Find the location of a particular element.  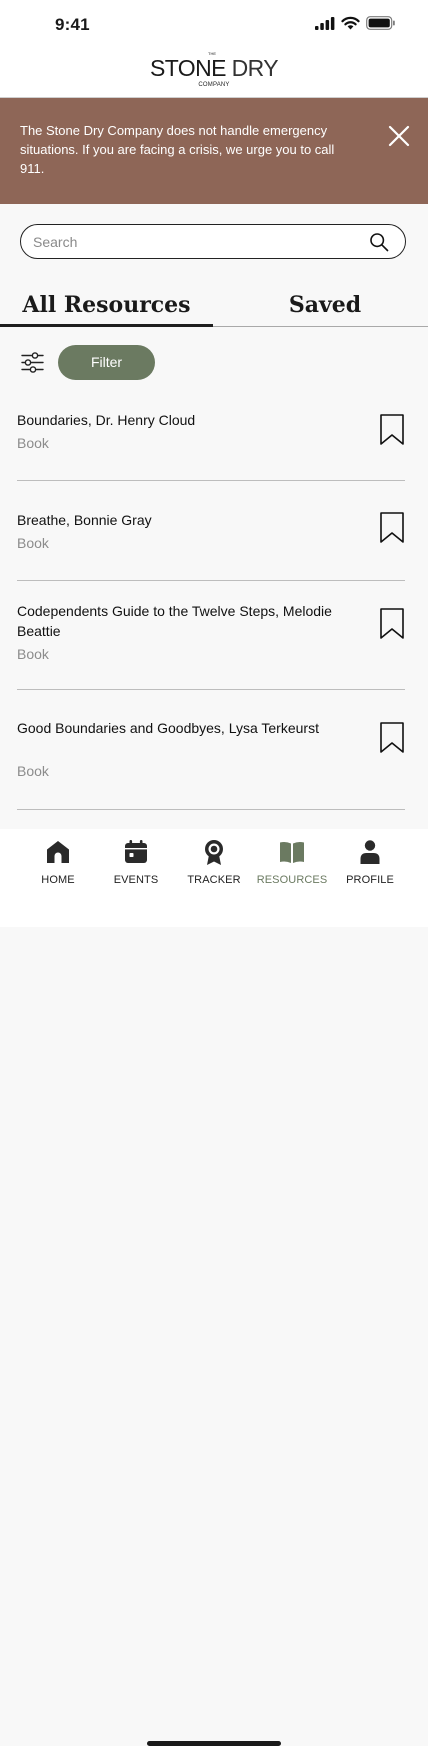

battery-icon is located at coordinates (380, 23).